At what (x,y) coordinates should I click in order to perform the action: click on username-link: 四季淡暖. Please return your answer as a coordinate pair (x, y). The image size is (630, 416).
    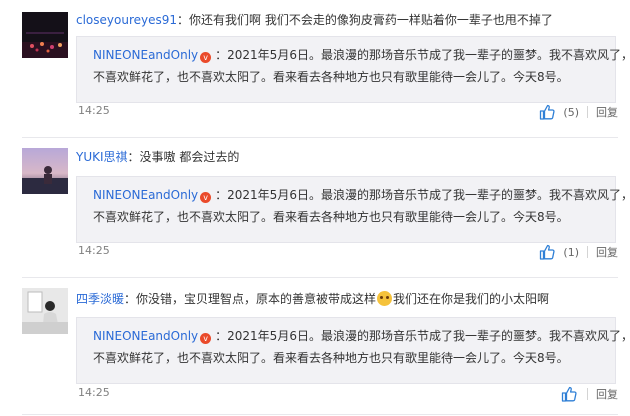
    Looking at the image, I should click on (100, 299).